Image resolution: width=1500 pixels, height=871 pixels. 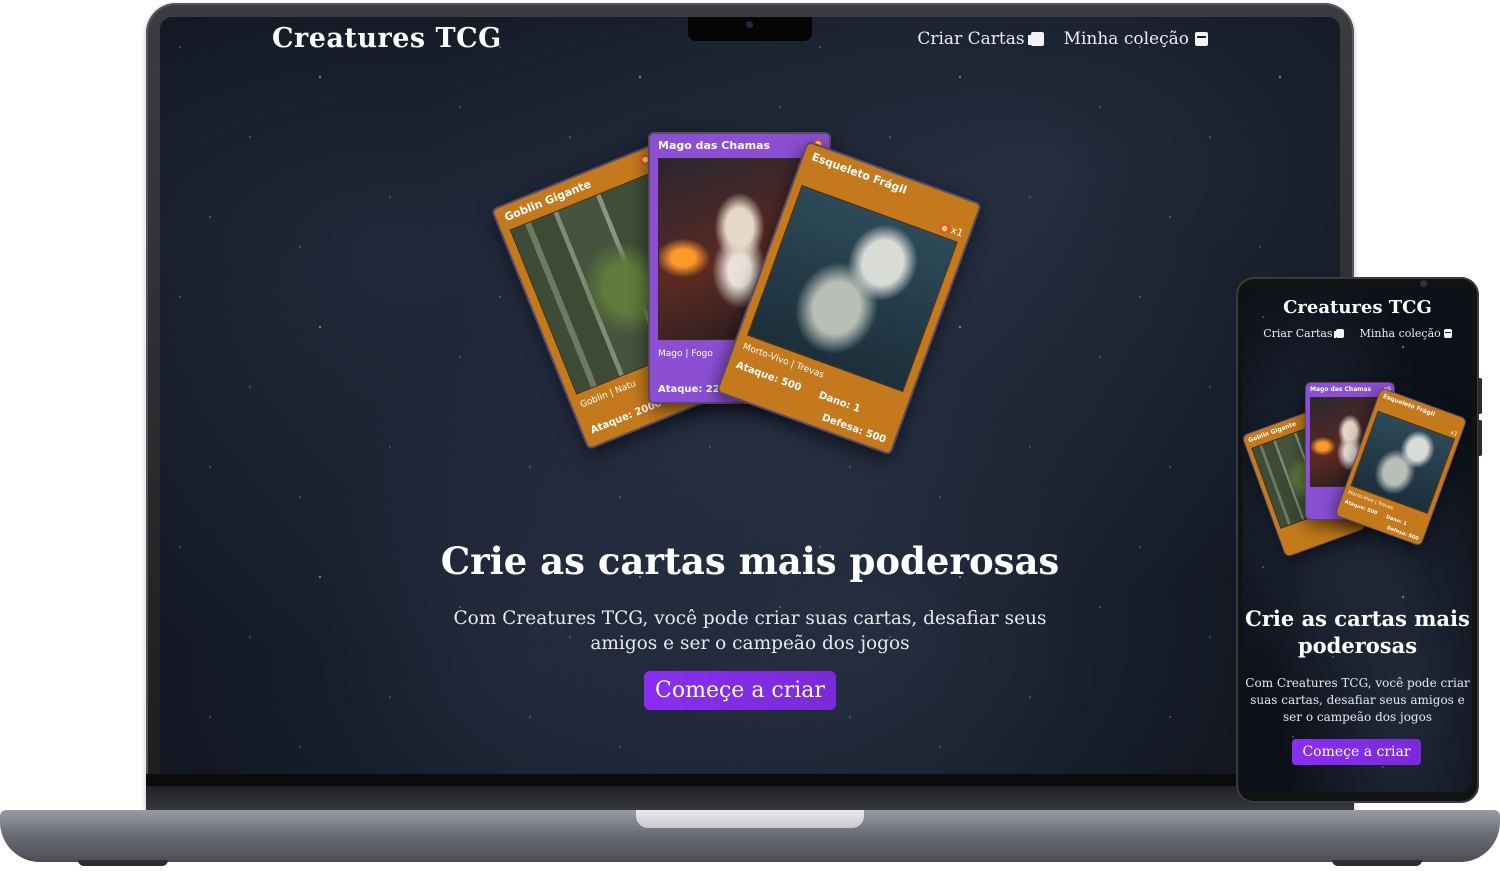 What do you see at coordinates (749, 24) in the screenshot?
I see `camera-icon` at bounding box center [749, 24].